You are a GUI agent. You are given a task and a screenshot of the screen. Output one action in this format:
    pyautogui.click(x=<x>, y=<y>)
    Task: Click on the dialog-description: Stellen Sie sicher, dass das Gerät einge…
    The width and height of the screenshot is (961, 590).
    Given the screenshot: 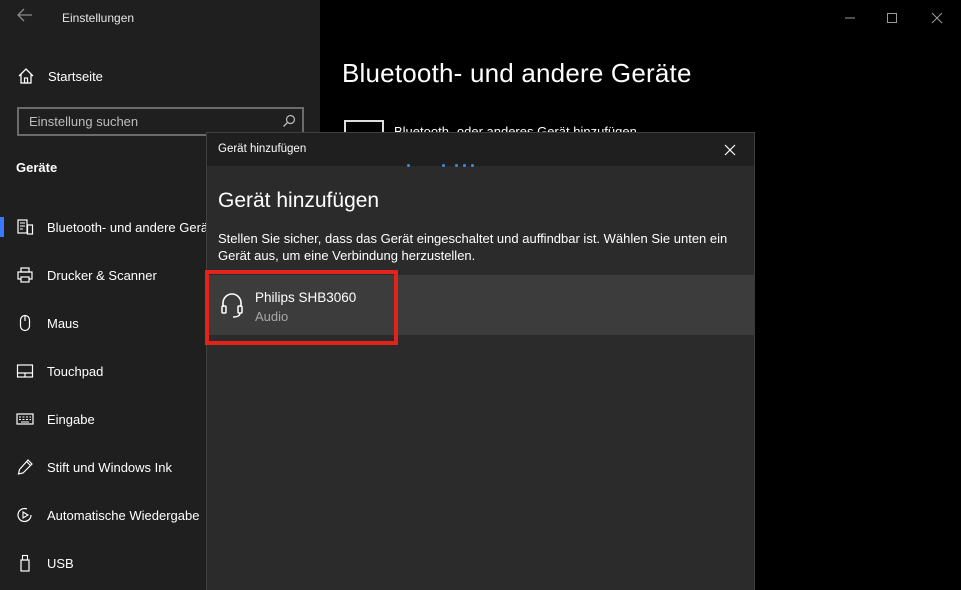 What is the action you would take?
    pyautogui.click(x=473, y=247)
    